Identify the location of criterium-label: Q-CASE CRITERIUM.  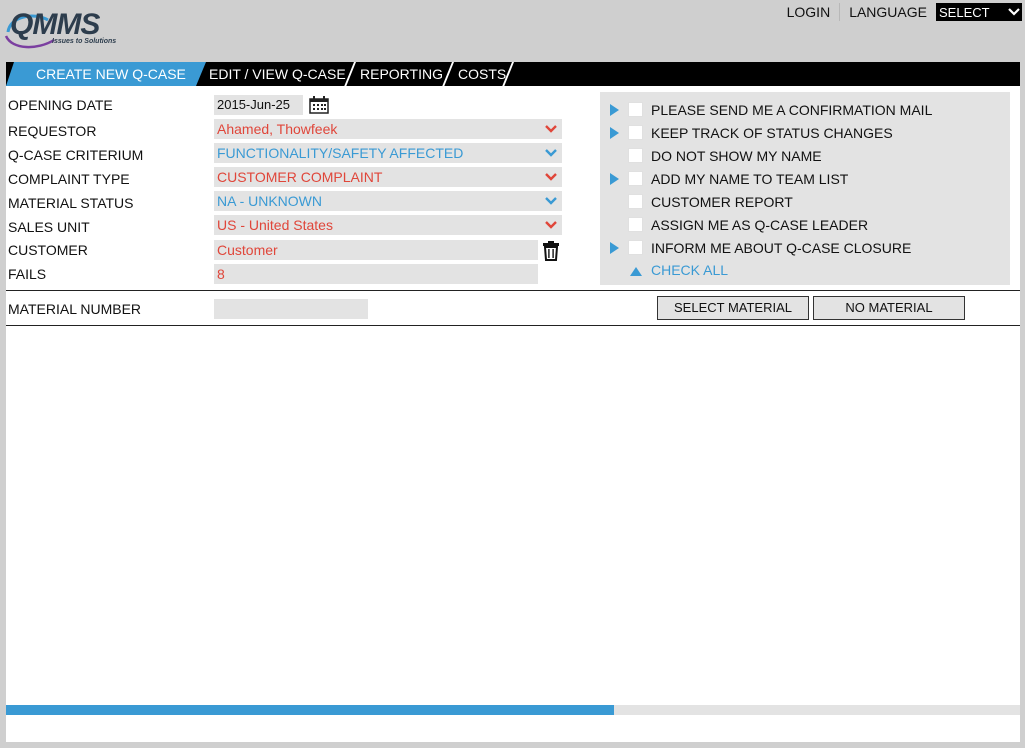
(76, 155).